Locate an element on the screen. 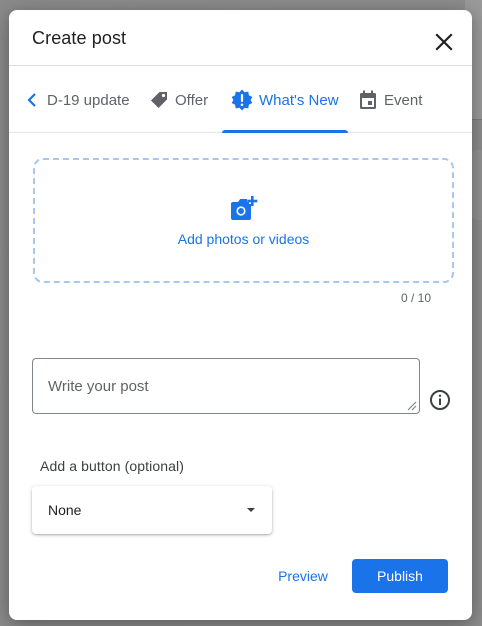 This screenshot has width=482, height=626. tab-offer-label: Offer is located at coordinates (192, 100).